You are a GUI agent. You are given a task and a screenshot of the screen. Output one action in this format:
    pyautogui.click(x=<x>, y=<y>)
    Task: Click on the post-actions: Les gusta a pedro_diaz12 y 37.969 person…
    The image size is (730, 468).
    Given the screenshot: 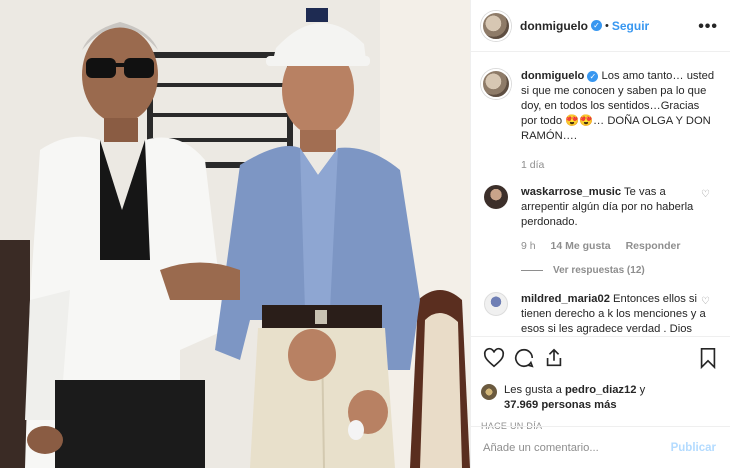 What is the action you would take?
    pyautogui.click(x=600, y=383)
    